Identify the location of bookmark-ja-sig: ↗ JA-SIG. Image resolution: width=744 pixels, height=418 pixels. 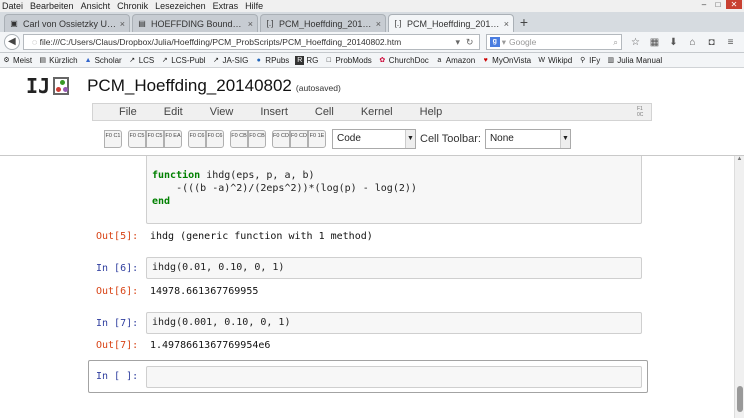
(230, 60).